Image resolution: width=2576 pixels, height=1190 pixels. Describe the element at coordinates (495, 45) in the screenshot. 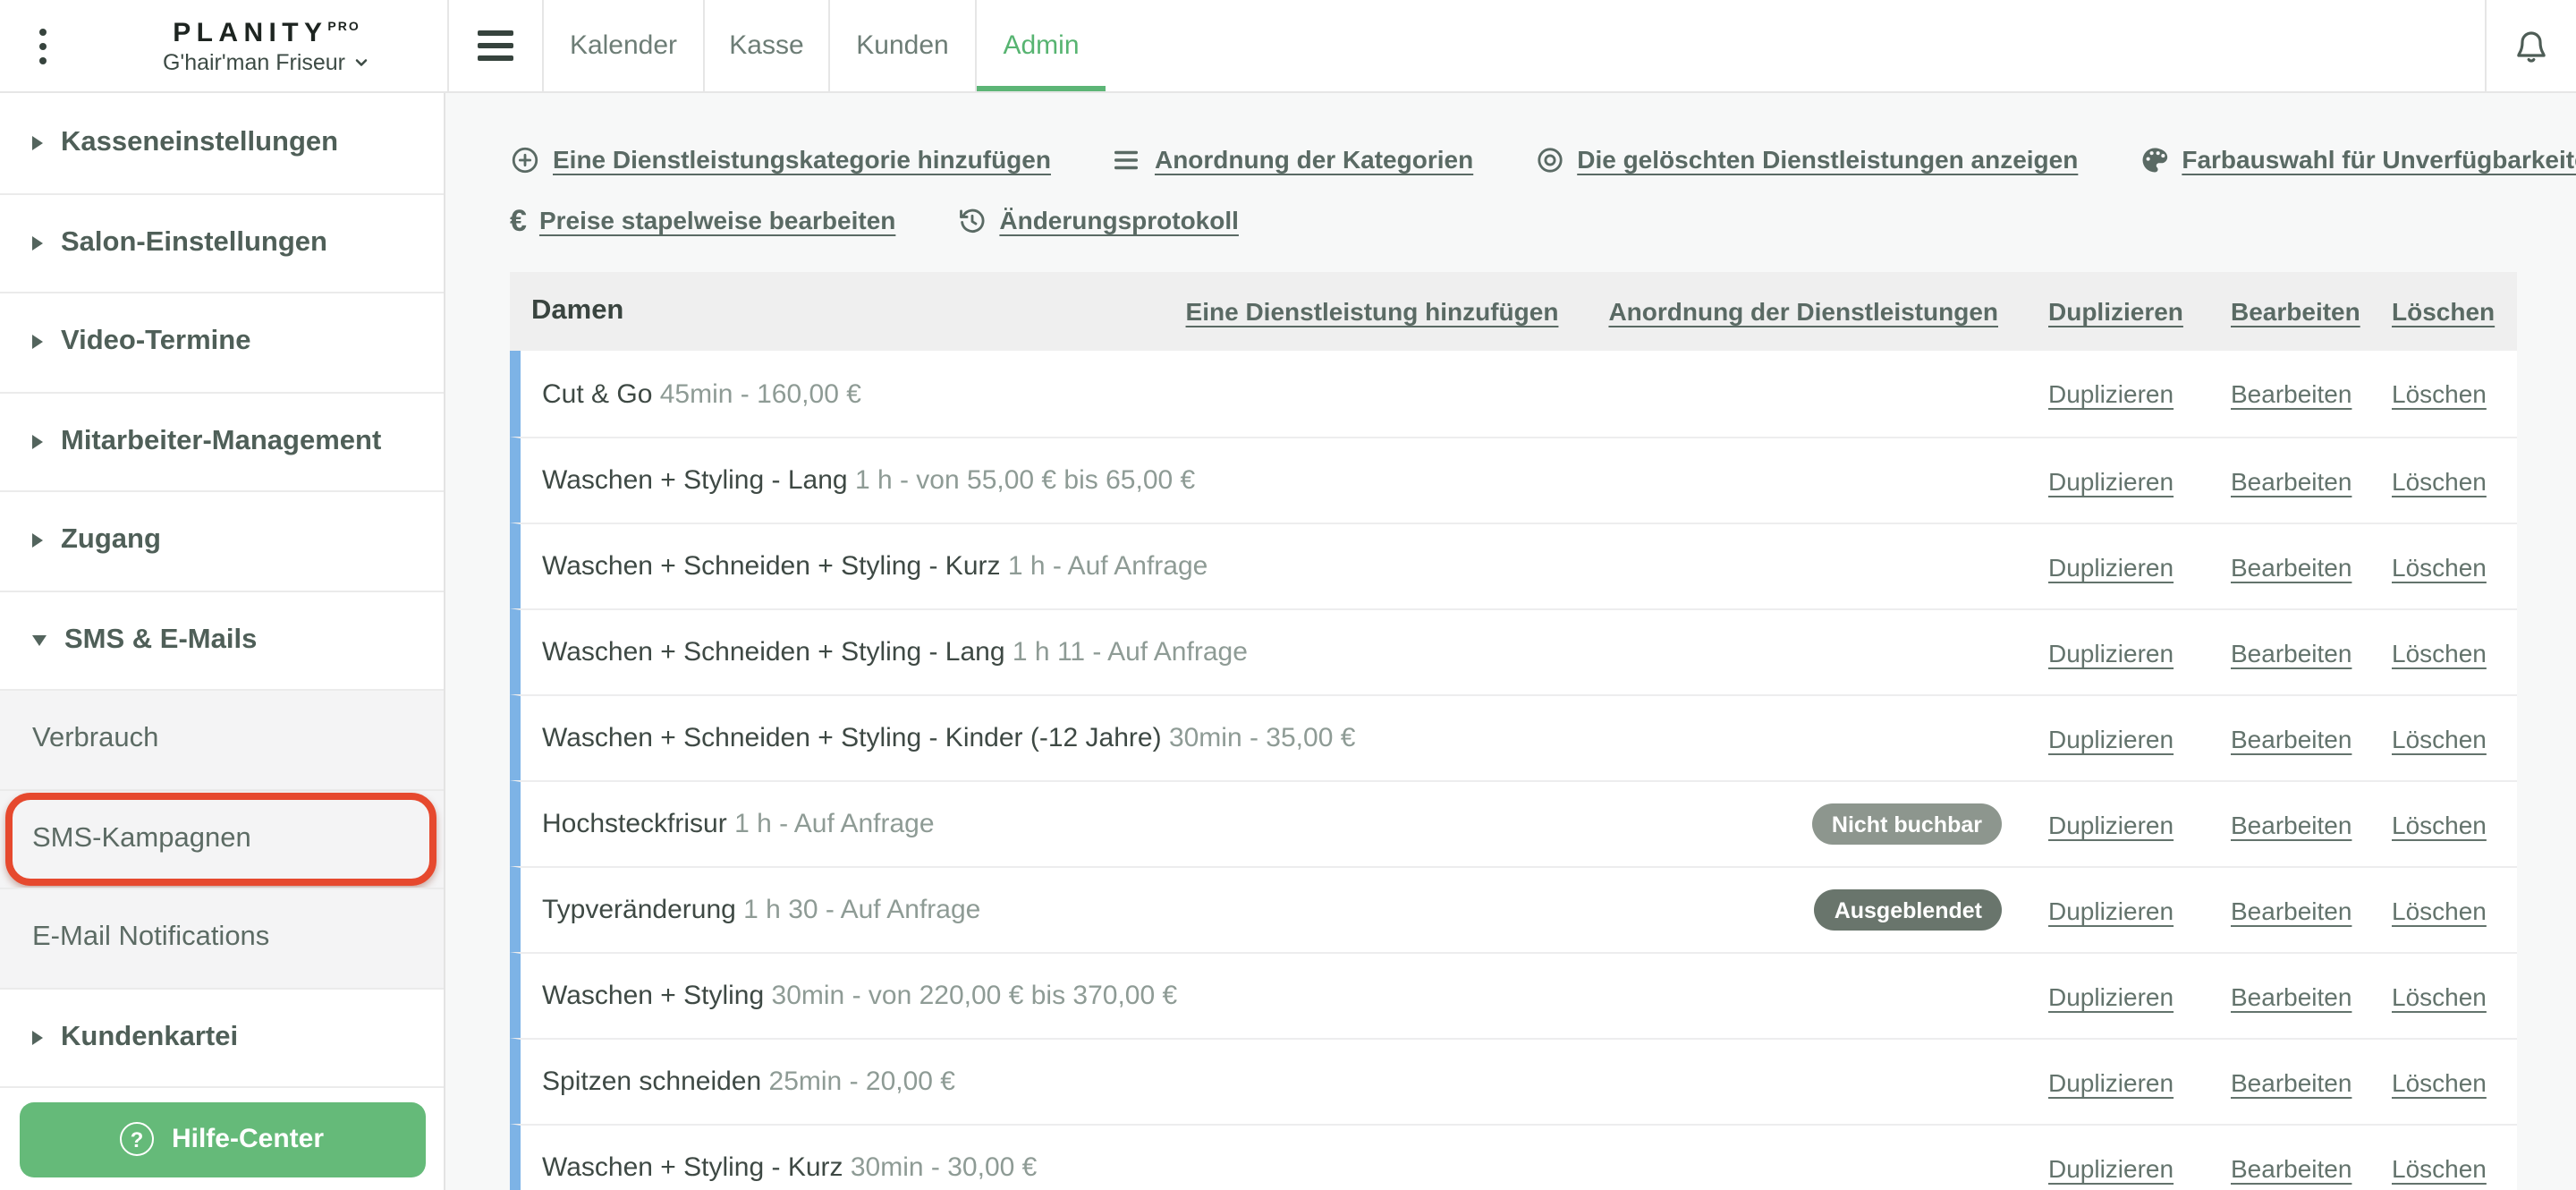

I see `hamburger-menu-button` at that location.